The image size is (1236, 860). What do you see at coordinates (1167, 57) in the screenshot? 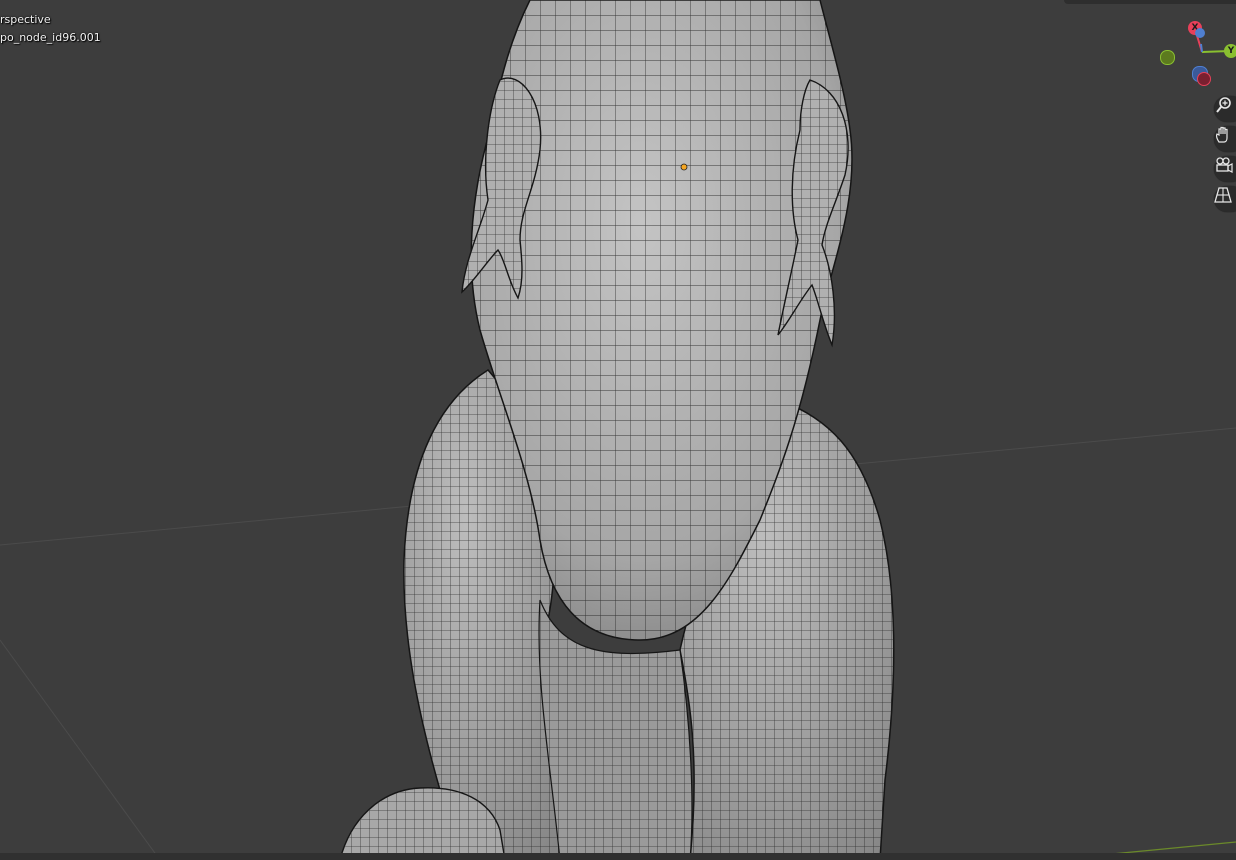
I see `gizmo-neg-y-axis` at bounding box center [1167, 57].